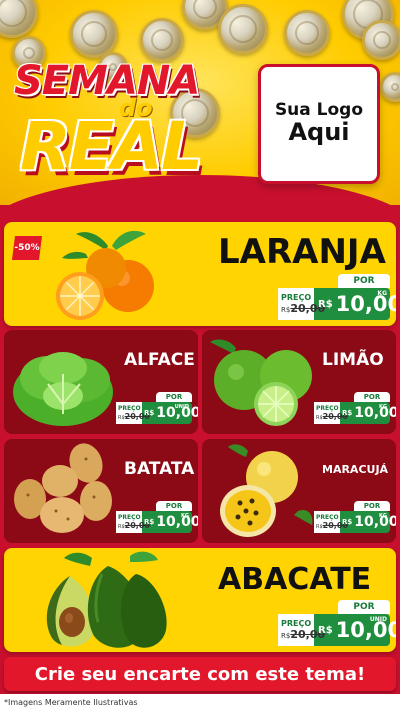 Image resolution: width=400 pixels, height=711 pixels. I want to click on product-name: BATATA, so click(159, 469).